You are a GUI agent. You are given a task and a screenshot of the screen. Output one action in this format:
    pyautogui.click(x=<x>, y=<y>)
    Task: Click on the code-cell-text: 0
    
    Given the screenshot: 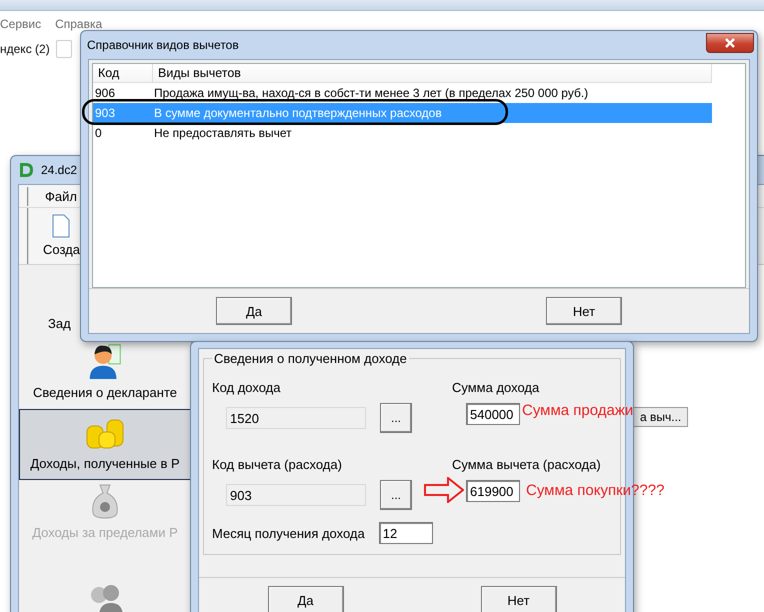 What is the action you would take?
    pyautogui.click(x=98, y=133)
    